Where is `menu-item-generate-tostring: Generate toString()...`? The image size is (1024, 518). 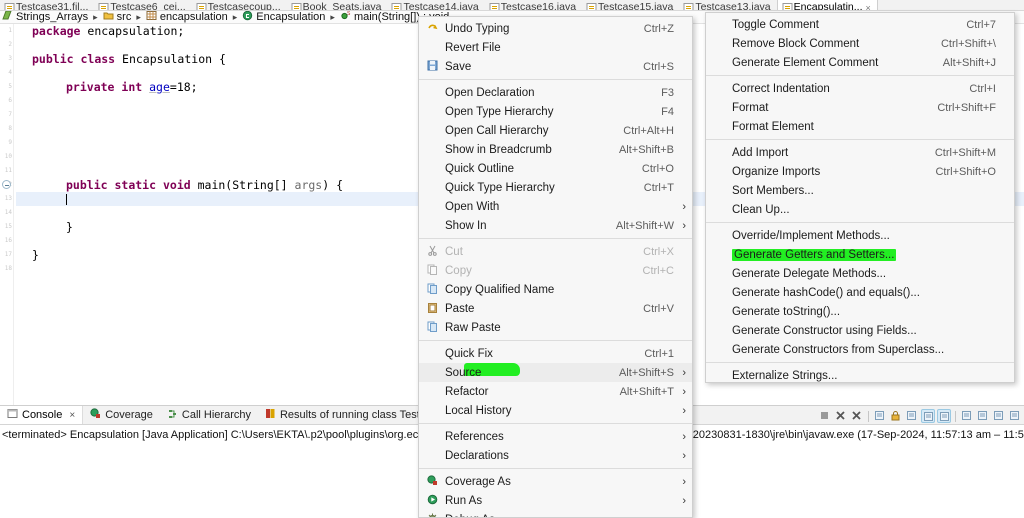 menu-item-generate-tostring: Generate toString()... is located at coordinates (860, 311).